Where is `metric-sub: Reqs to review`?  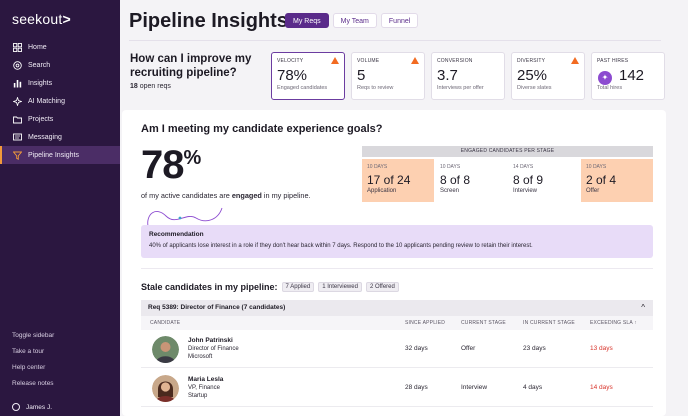
metric-sub: Reqs to review is located at coordinates (375, 88).